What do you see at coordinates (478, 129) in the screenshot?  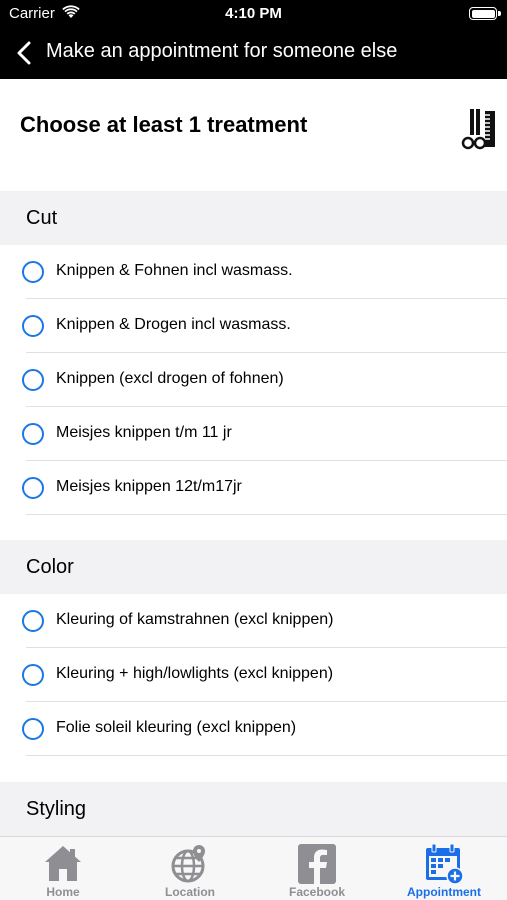 I see `scissors-comb-icon` at bounding box center [478, 129].